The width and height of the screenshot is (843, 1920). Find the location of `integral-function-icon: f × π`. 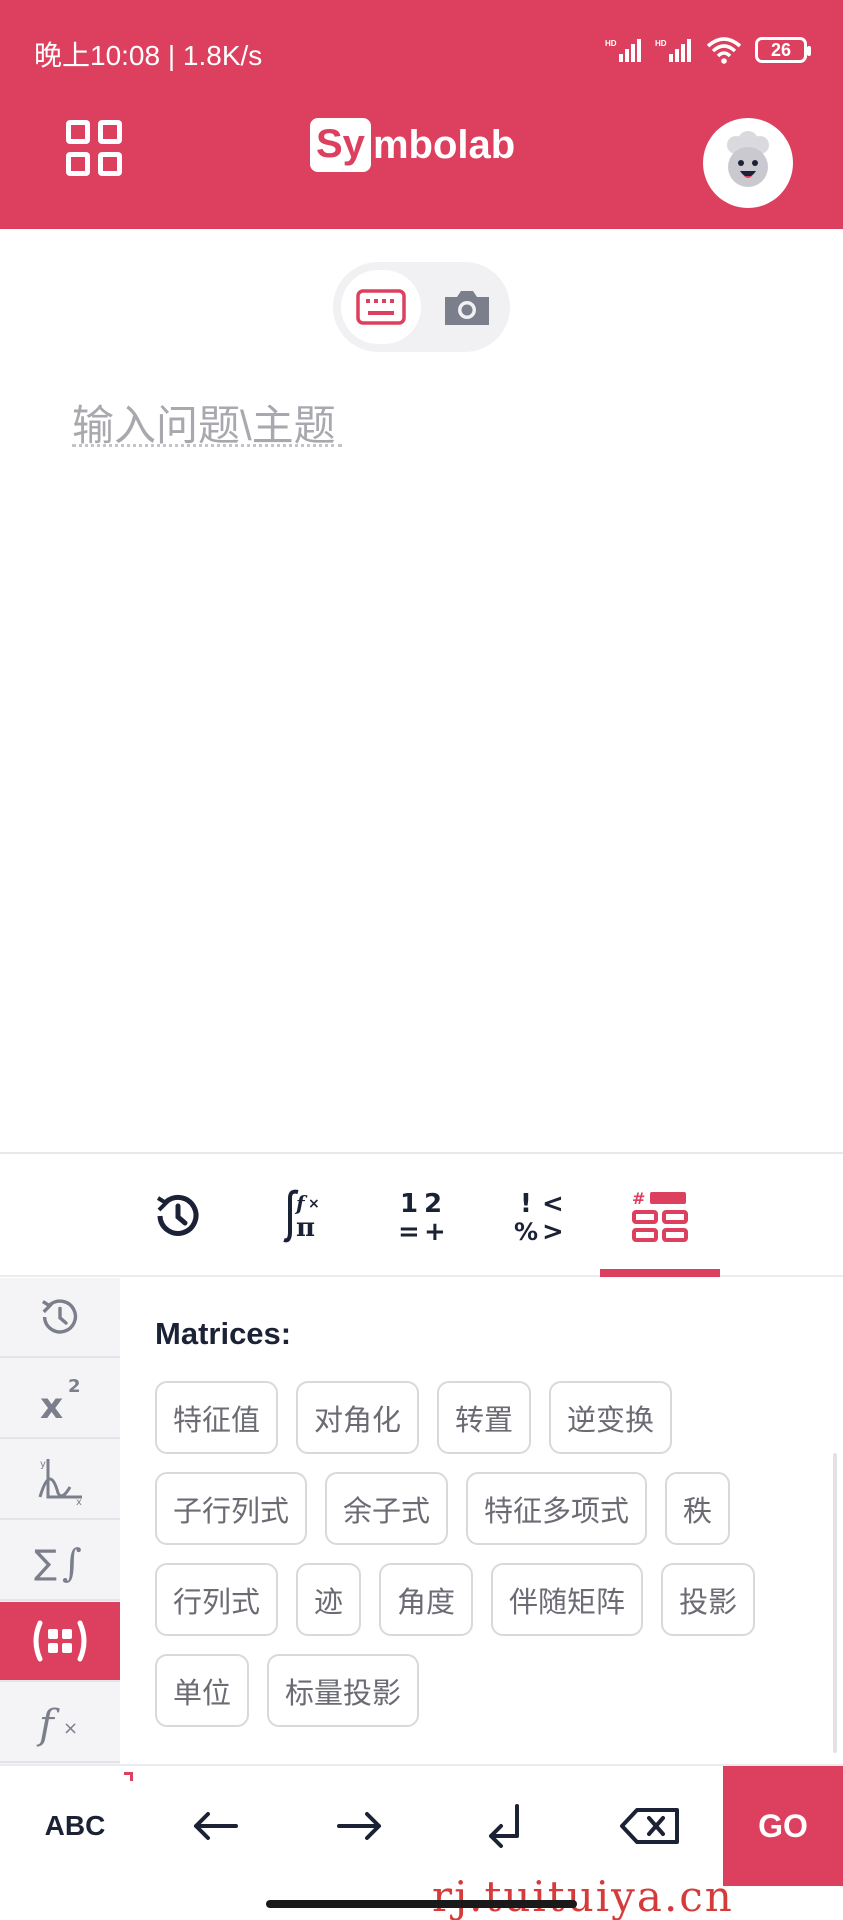

integral-function-icon: f × π is located at coordinates (301, 1216).